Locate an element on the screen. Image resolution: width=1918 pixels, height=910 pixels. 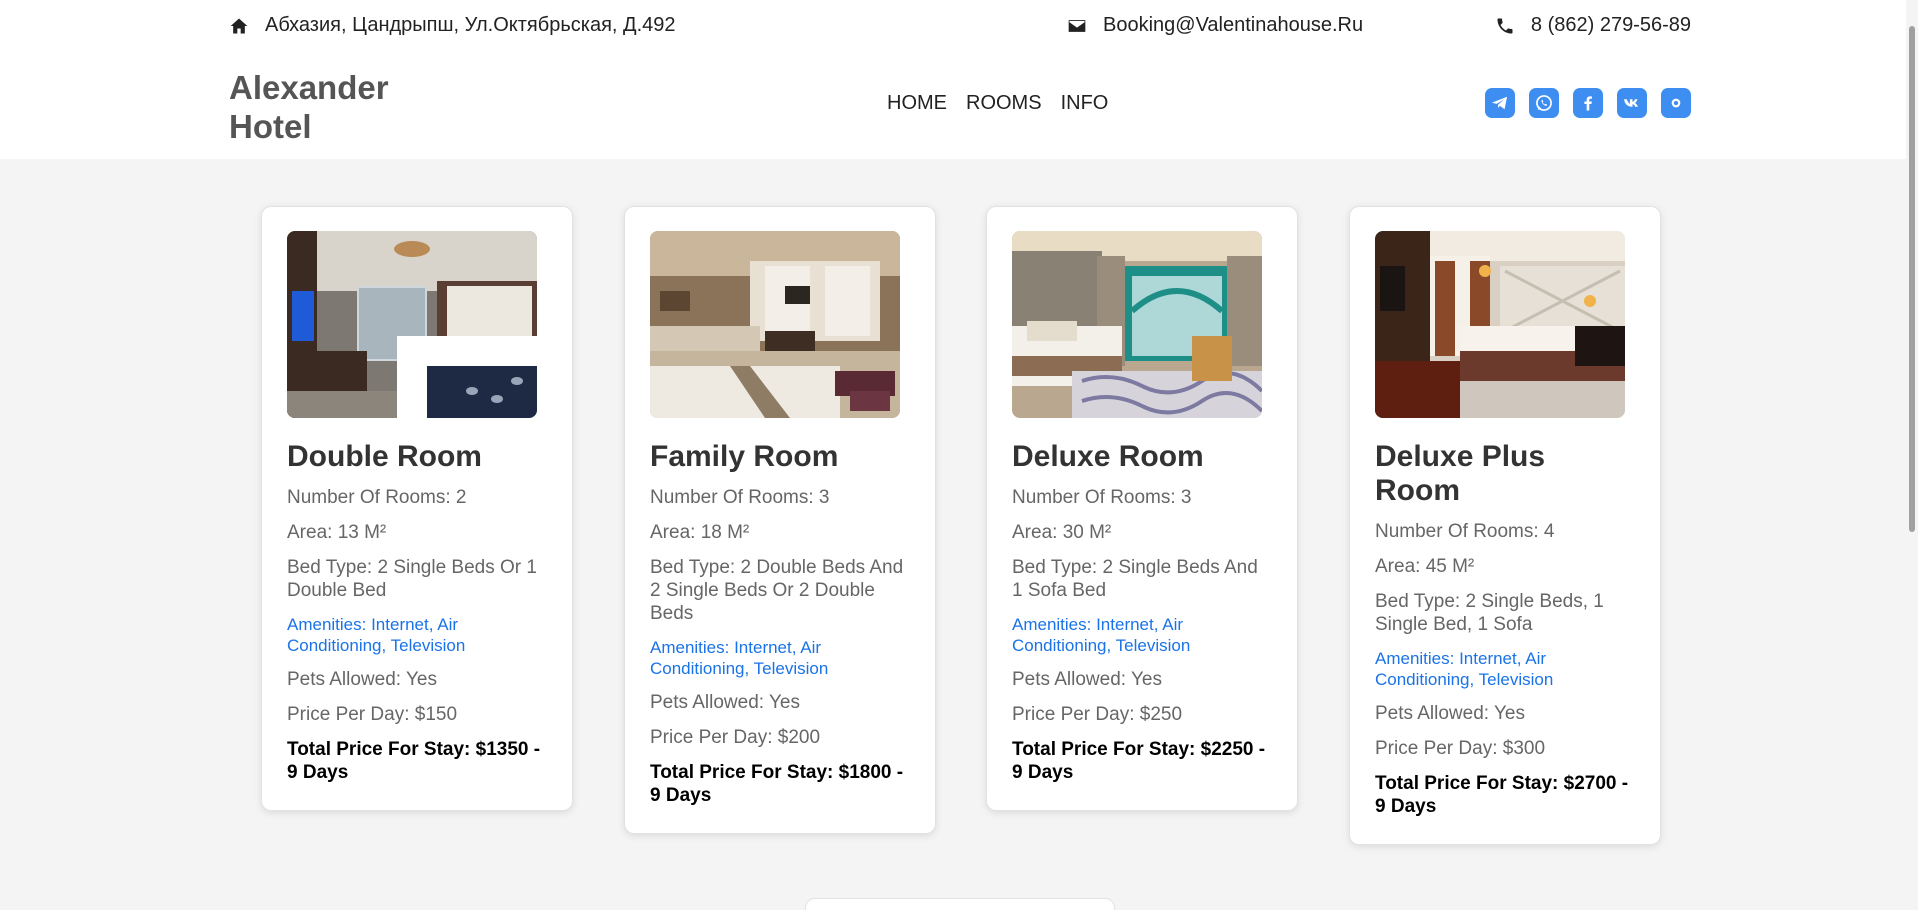
main-nav: HOME ROOMS INFO is located at coordinates (997, 103).